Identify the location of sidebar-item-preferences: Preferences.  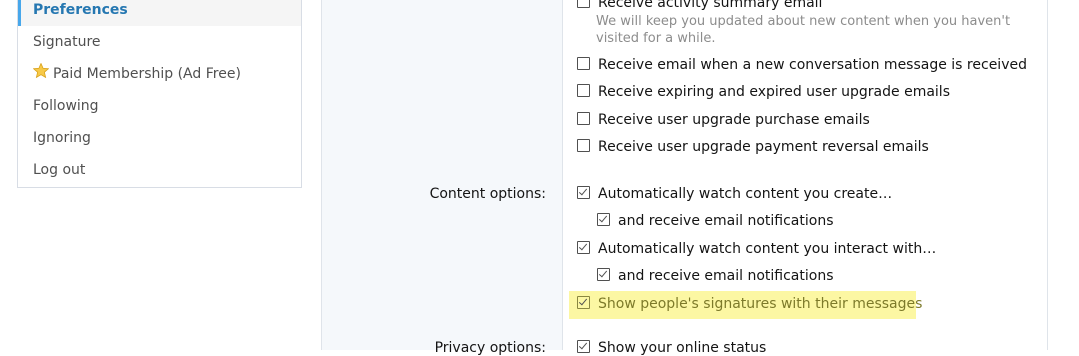
(159, 13).